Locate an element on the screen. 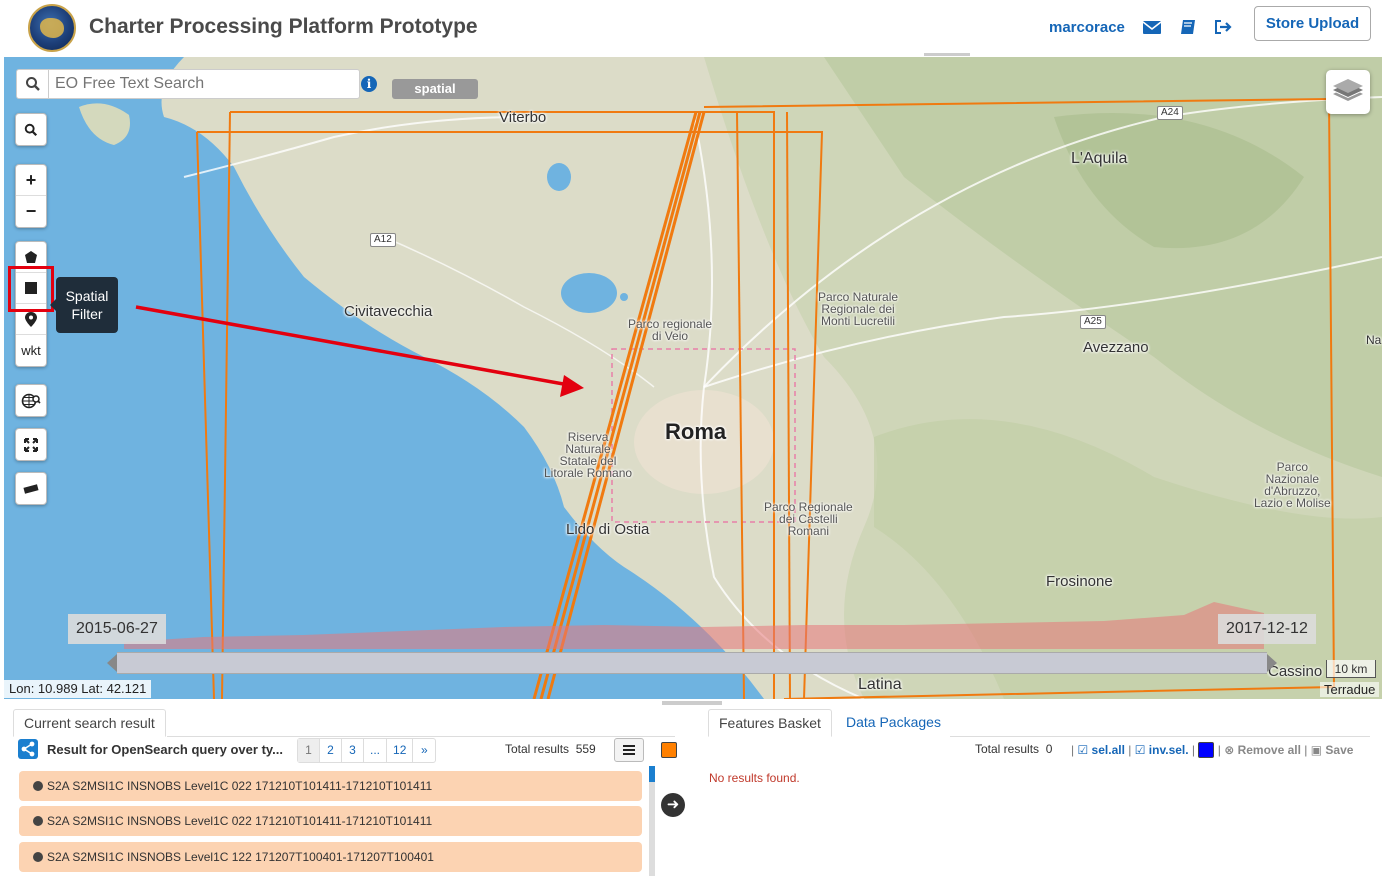 The image size is (1386, 876). page-button: 1 is located at coordinates (309, 750).